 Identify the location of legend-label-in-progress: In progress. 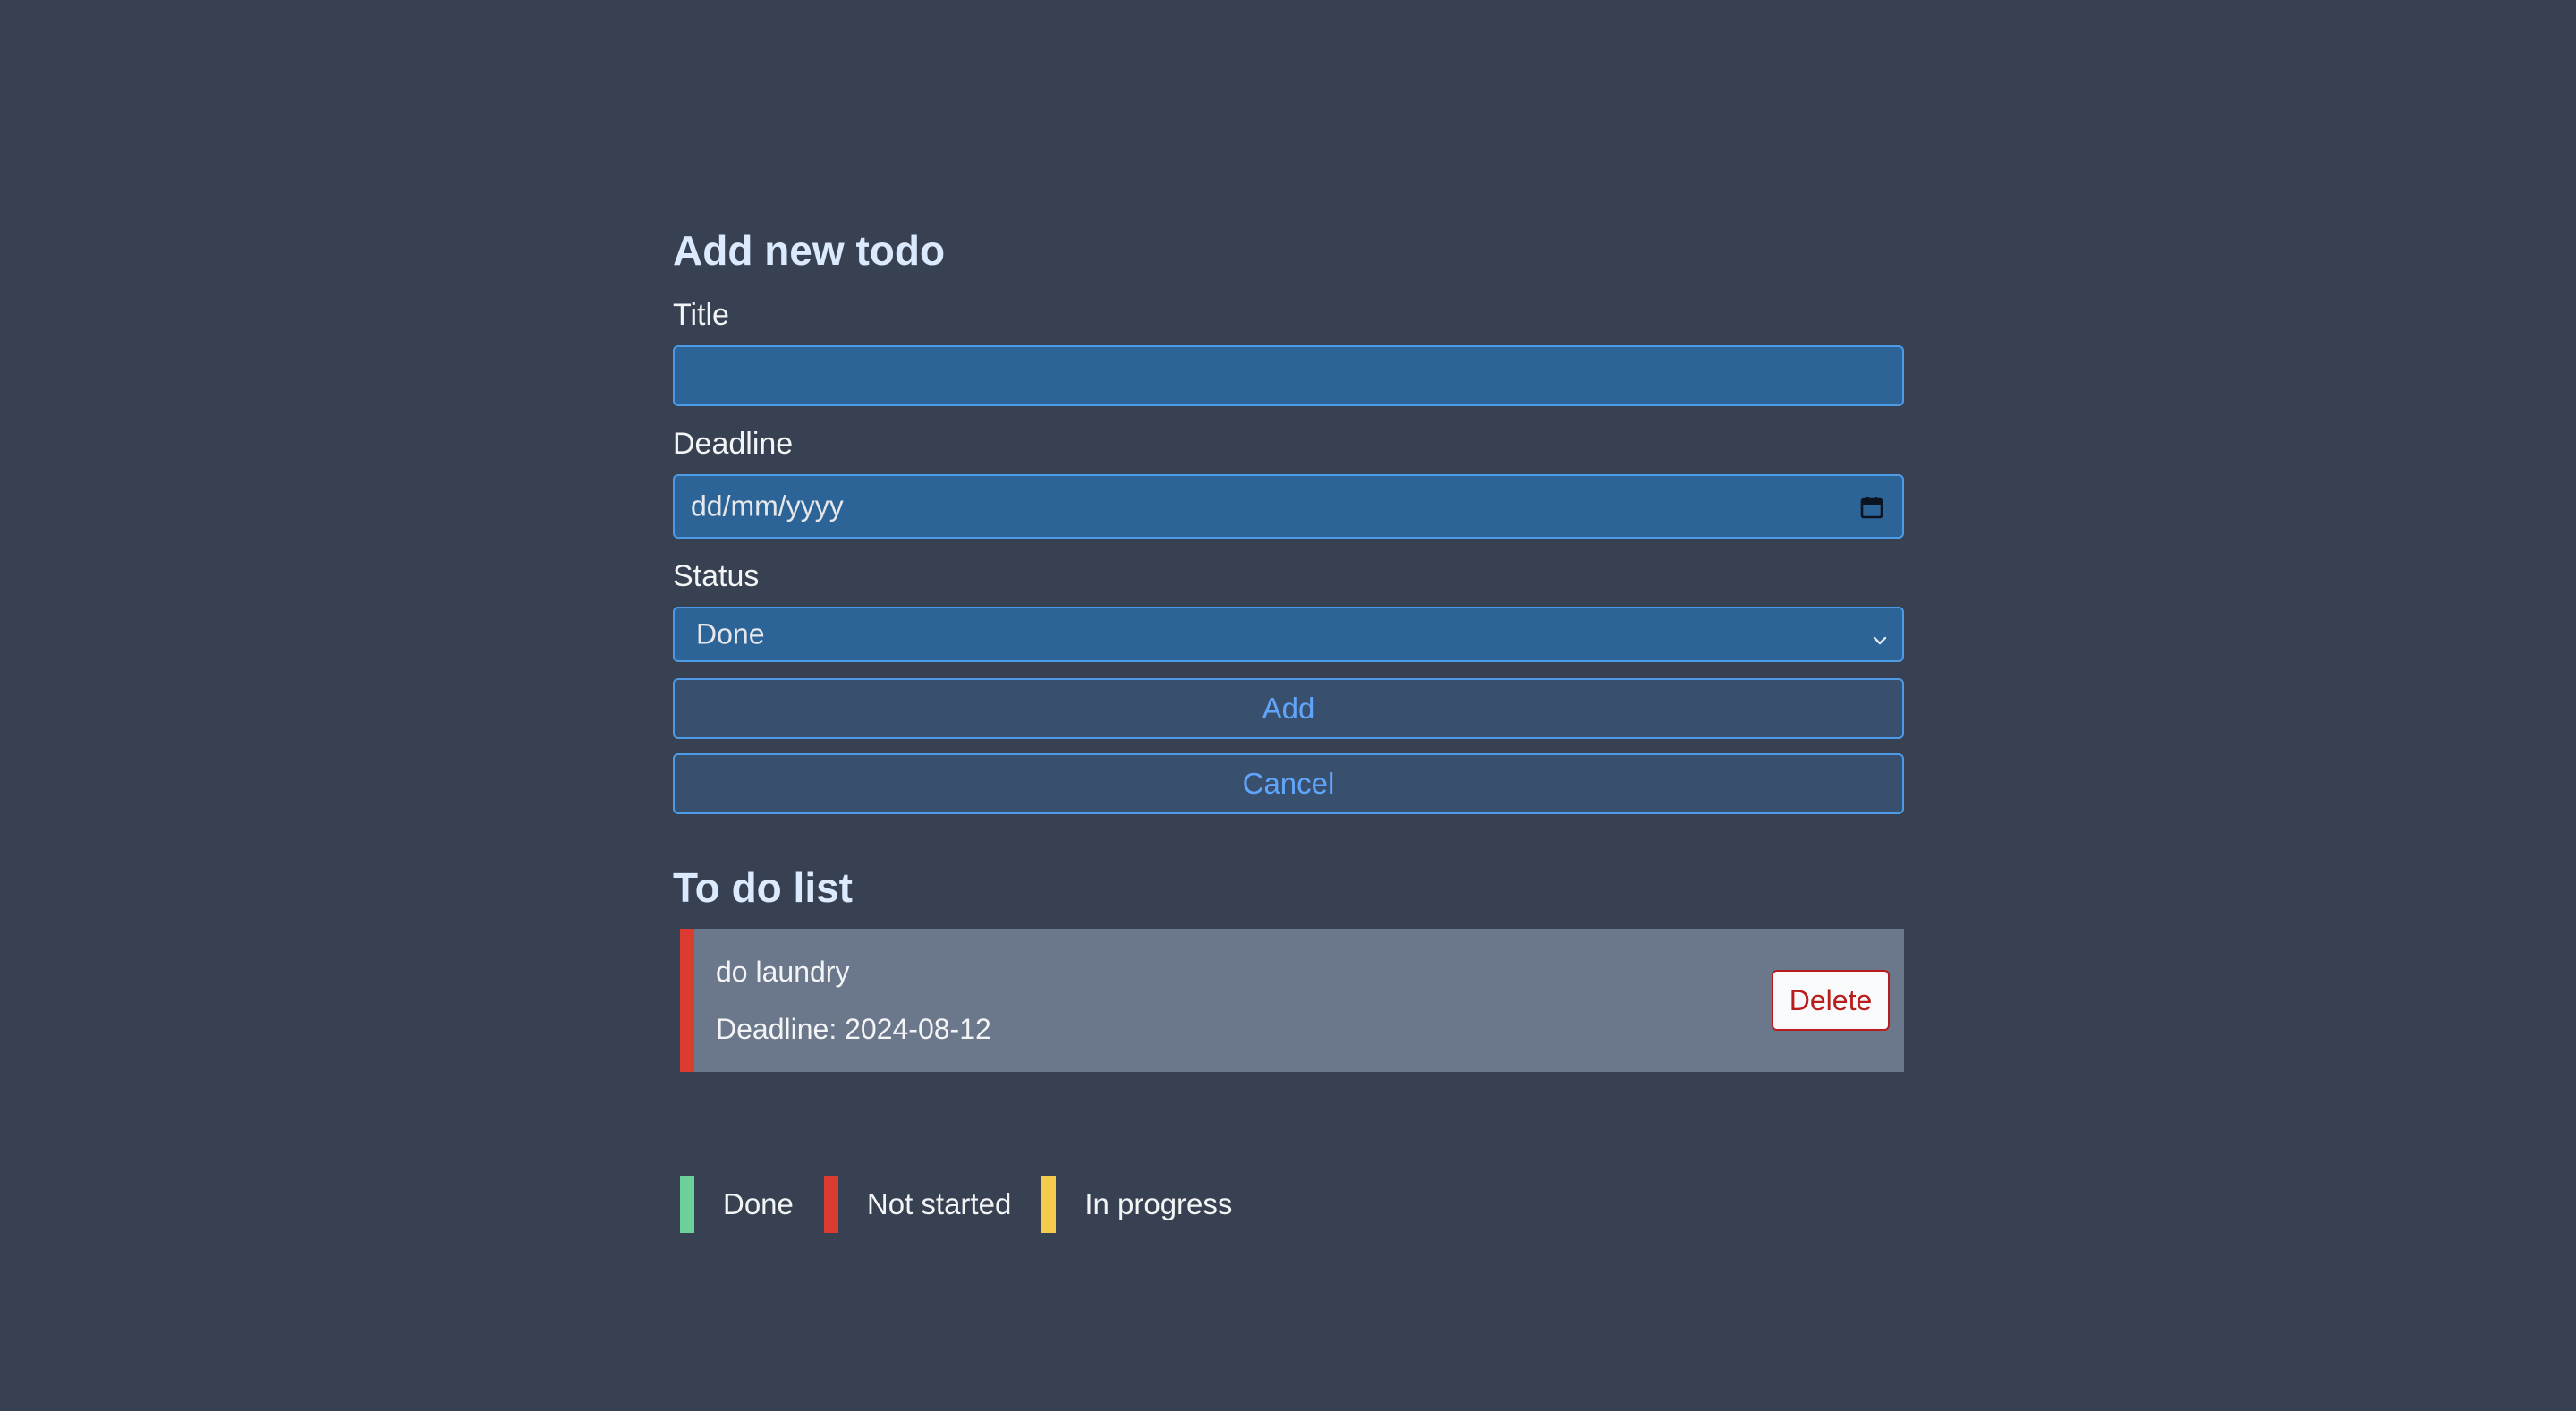
(1158, 1203).